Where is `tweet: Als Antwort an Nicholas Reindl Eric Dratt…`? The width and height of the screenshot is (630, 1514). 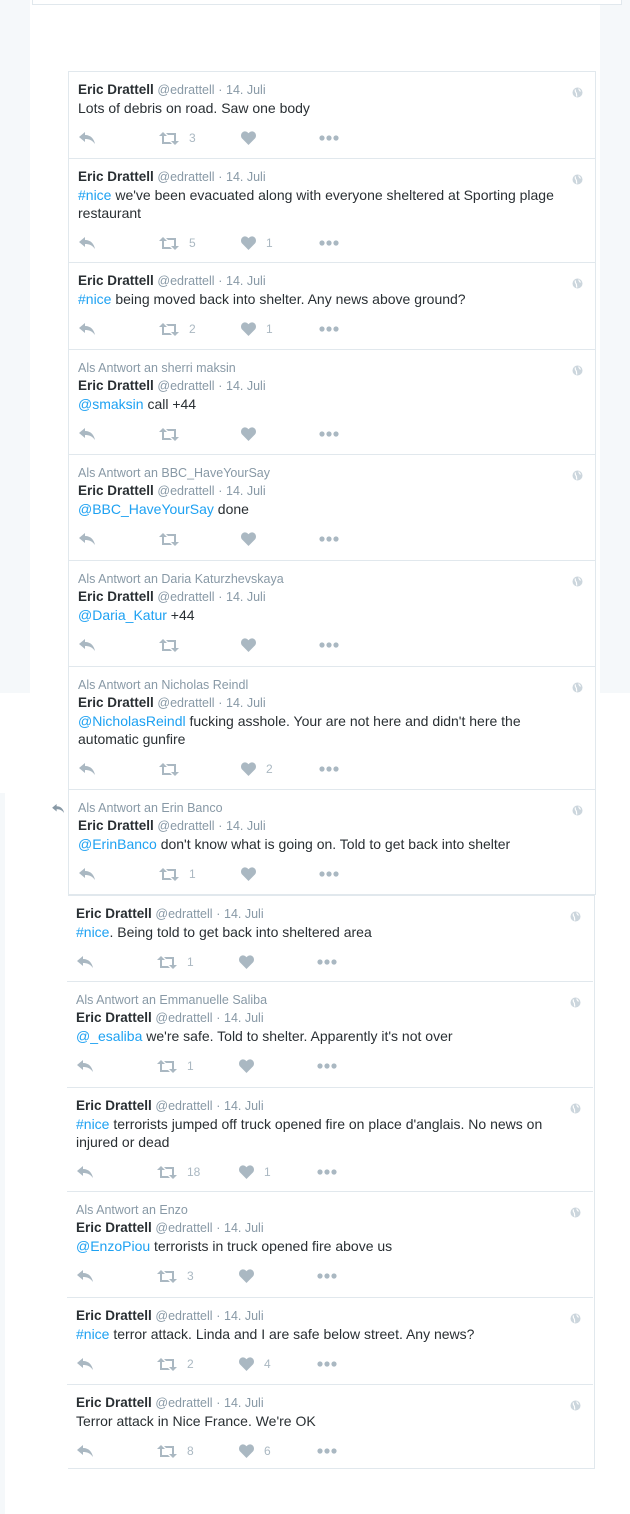
tweet: Als Antwort an Nicholas Reindl Eric Dratt… is located at coordinates (332, 728).